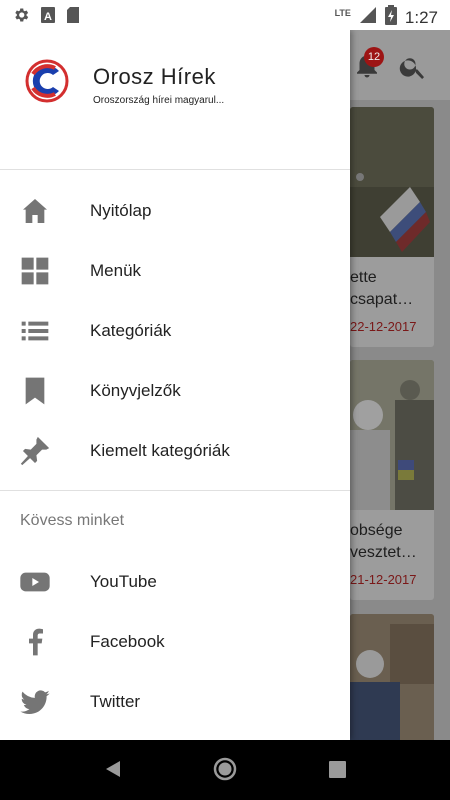 Image resolution: width=450 pixels, height=800 pixels. Describe the element at coordinates (72, 520) in the screenshot. I see `follow-section-title: Kövess minket` at that location.